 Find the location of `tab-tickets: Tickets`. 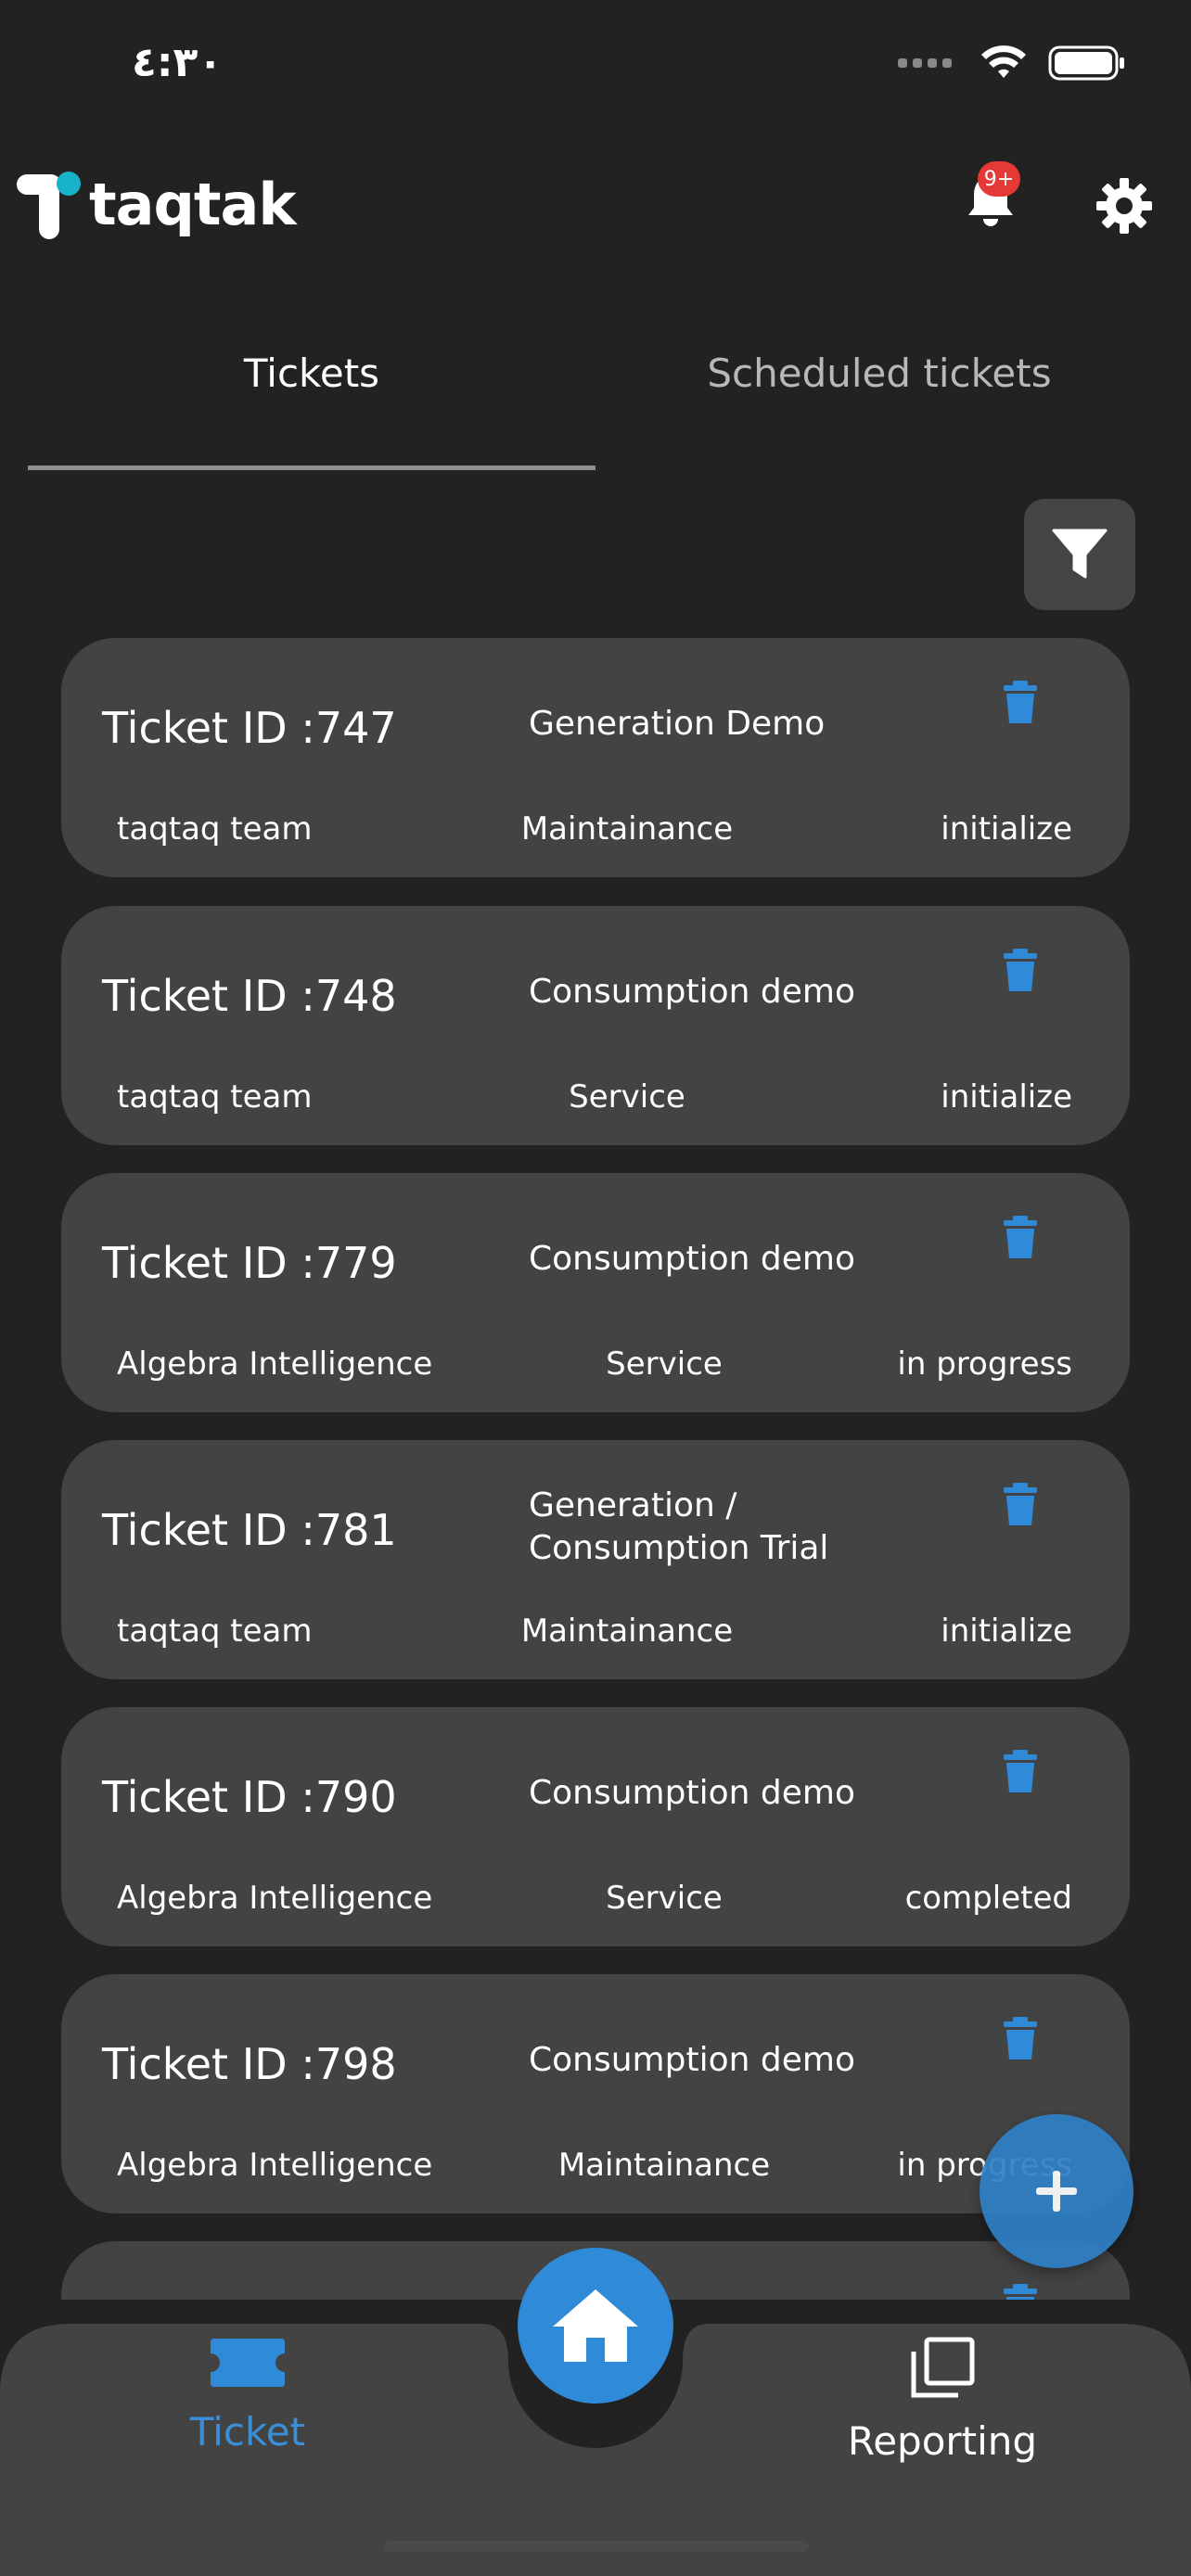

tab-tickets: Tickets is located at coordinates (312, 373).